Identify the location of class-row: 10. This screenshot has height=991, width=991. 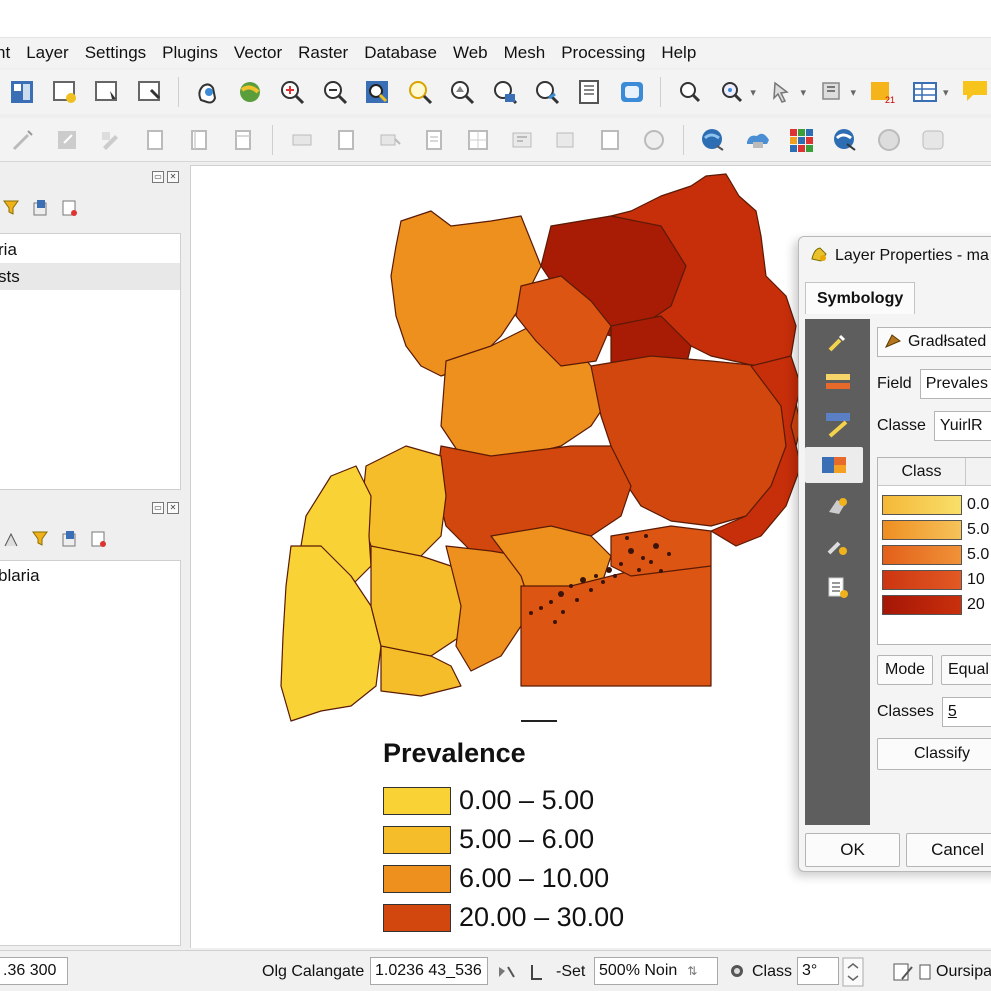
(934, 579).